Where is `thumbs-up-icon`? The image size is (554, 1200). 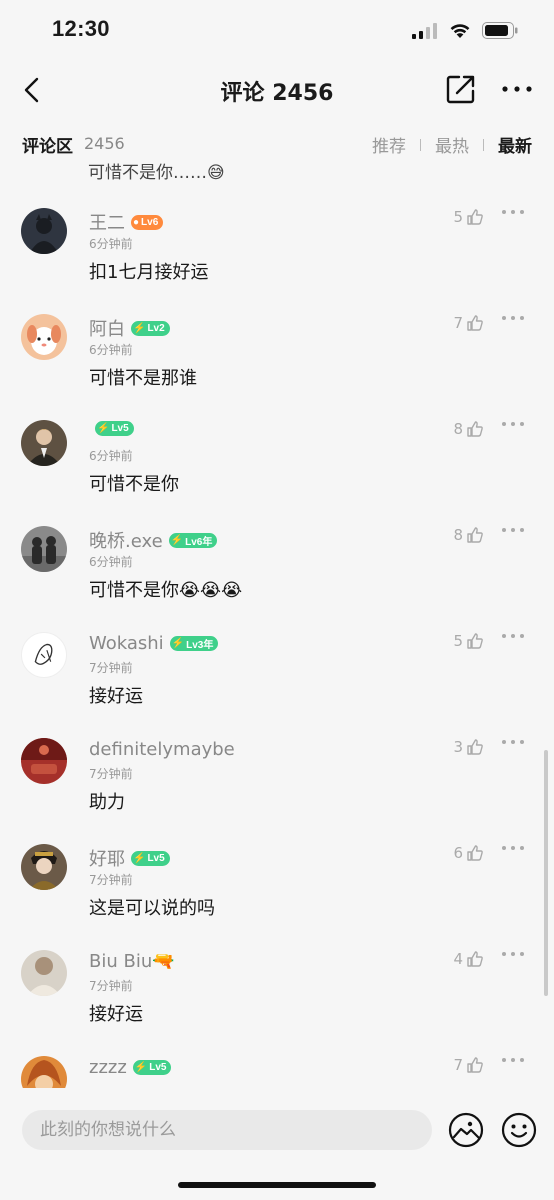
thumbs-up-icon is located at coordinates (475, 641).